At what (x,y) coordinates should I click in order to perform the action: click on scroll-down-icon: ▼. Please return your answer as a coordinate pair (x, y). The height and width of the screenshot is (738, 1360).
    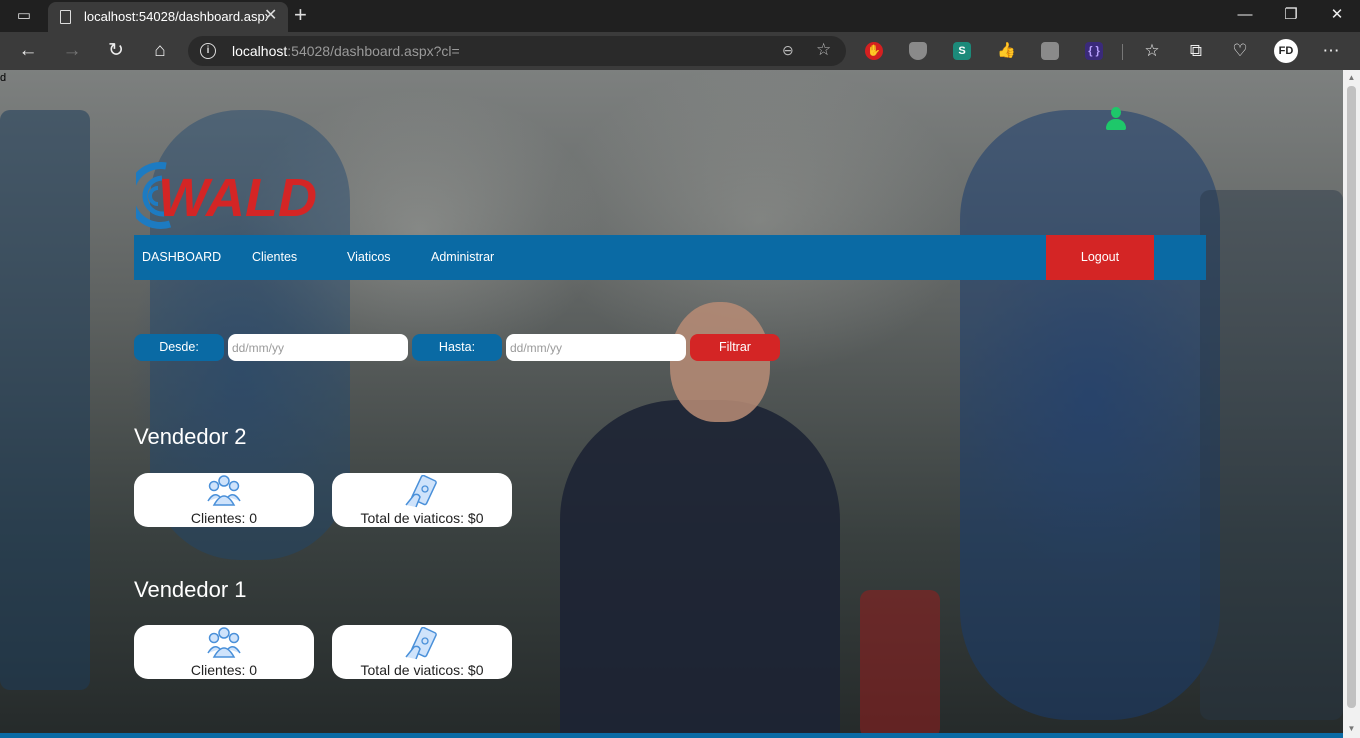
    Looking at the image, I should click on (1351, 729).